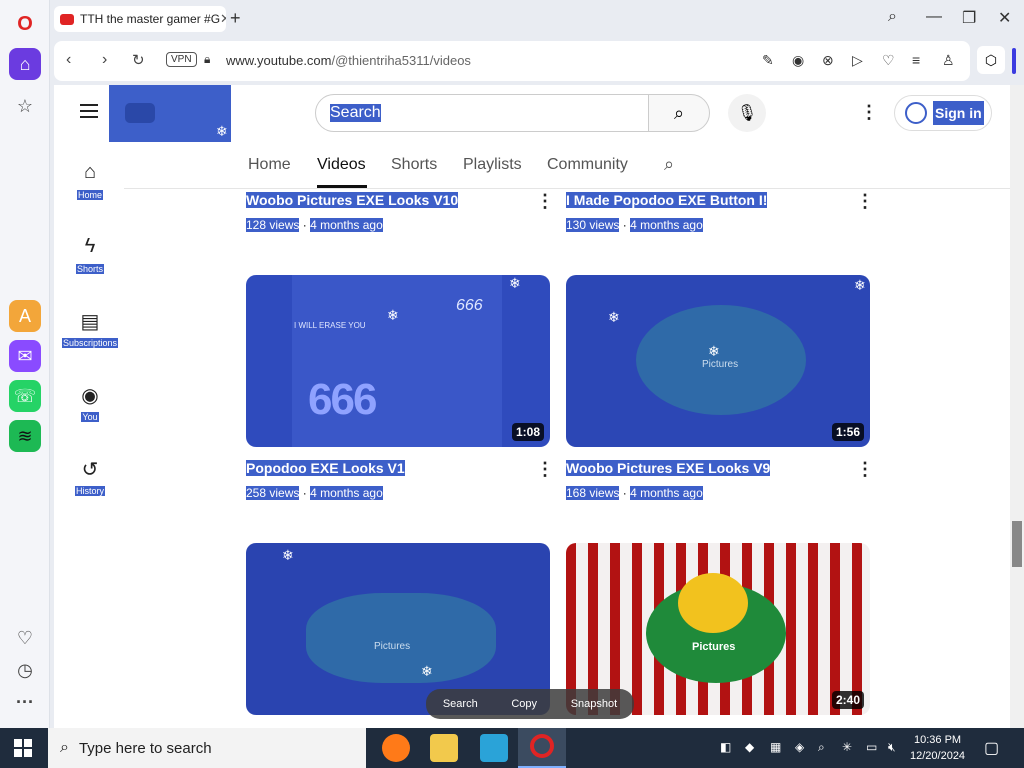 This screenshot has width=1024, height=768. I want to click on new-tab-button: +, so click(235, 18).